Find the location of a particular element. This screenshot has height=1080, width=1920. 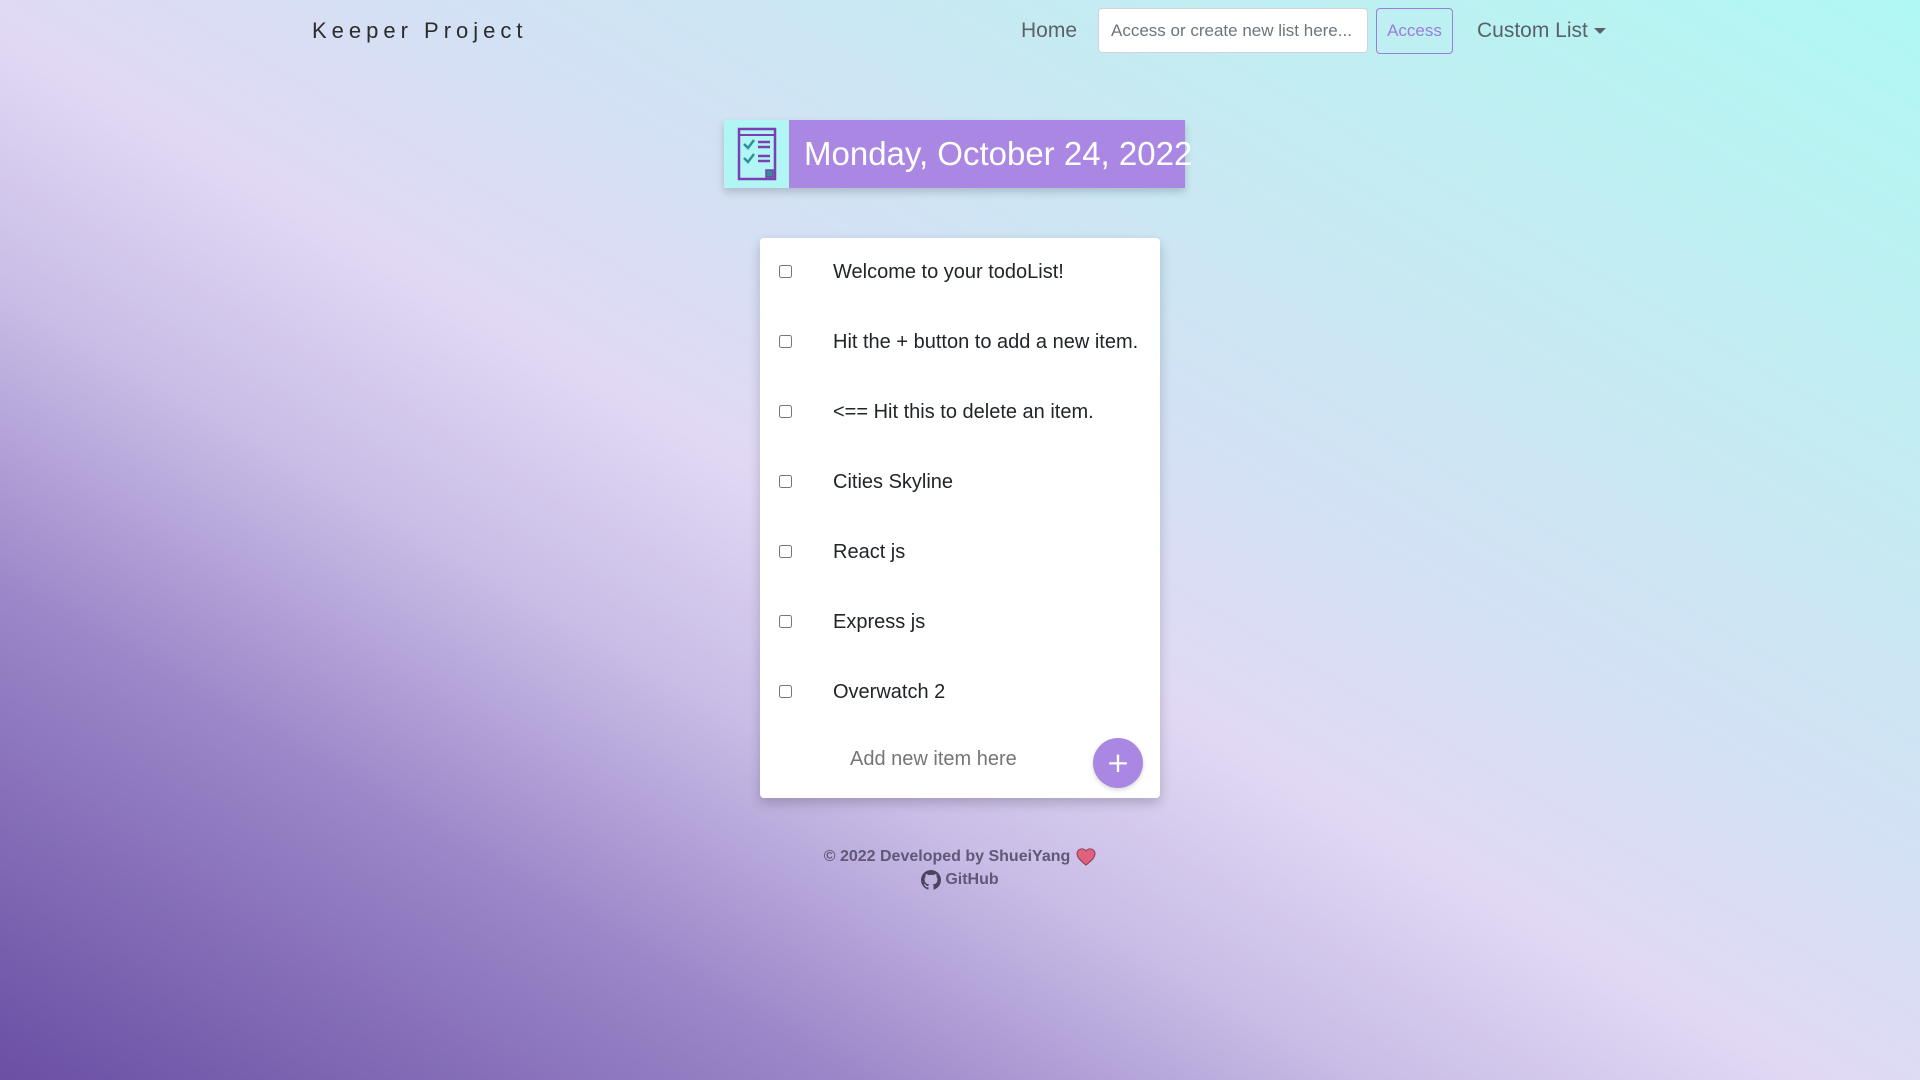

custom-list-dropdown: Custom List is located at coordinates (1541, 31).